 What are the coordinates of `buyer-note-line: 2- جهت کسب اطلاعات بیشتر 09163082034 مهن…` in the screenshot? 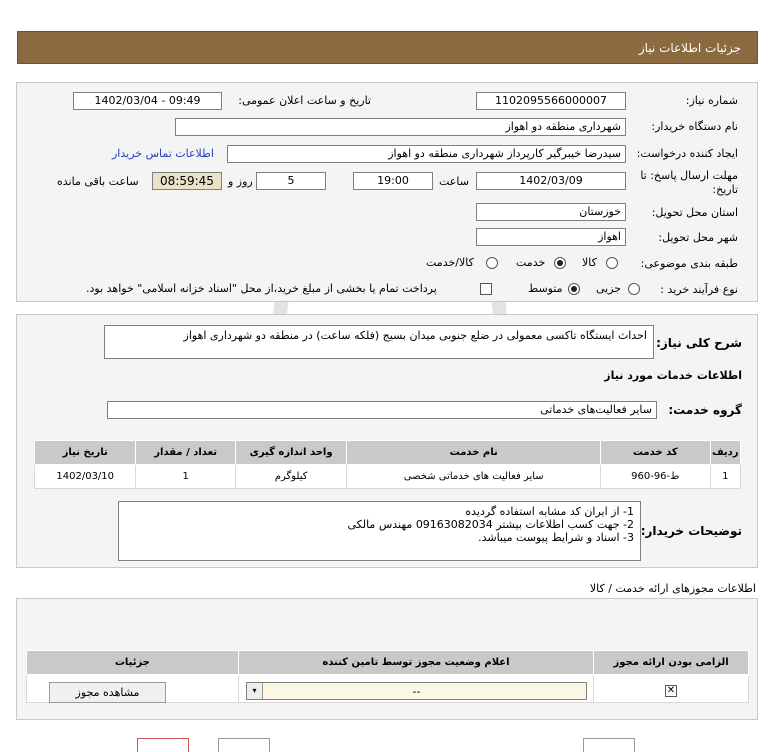 It's located at (490, 524).